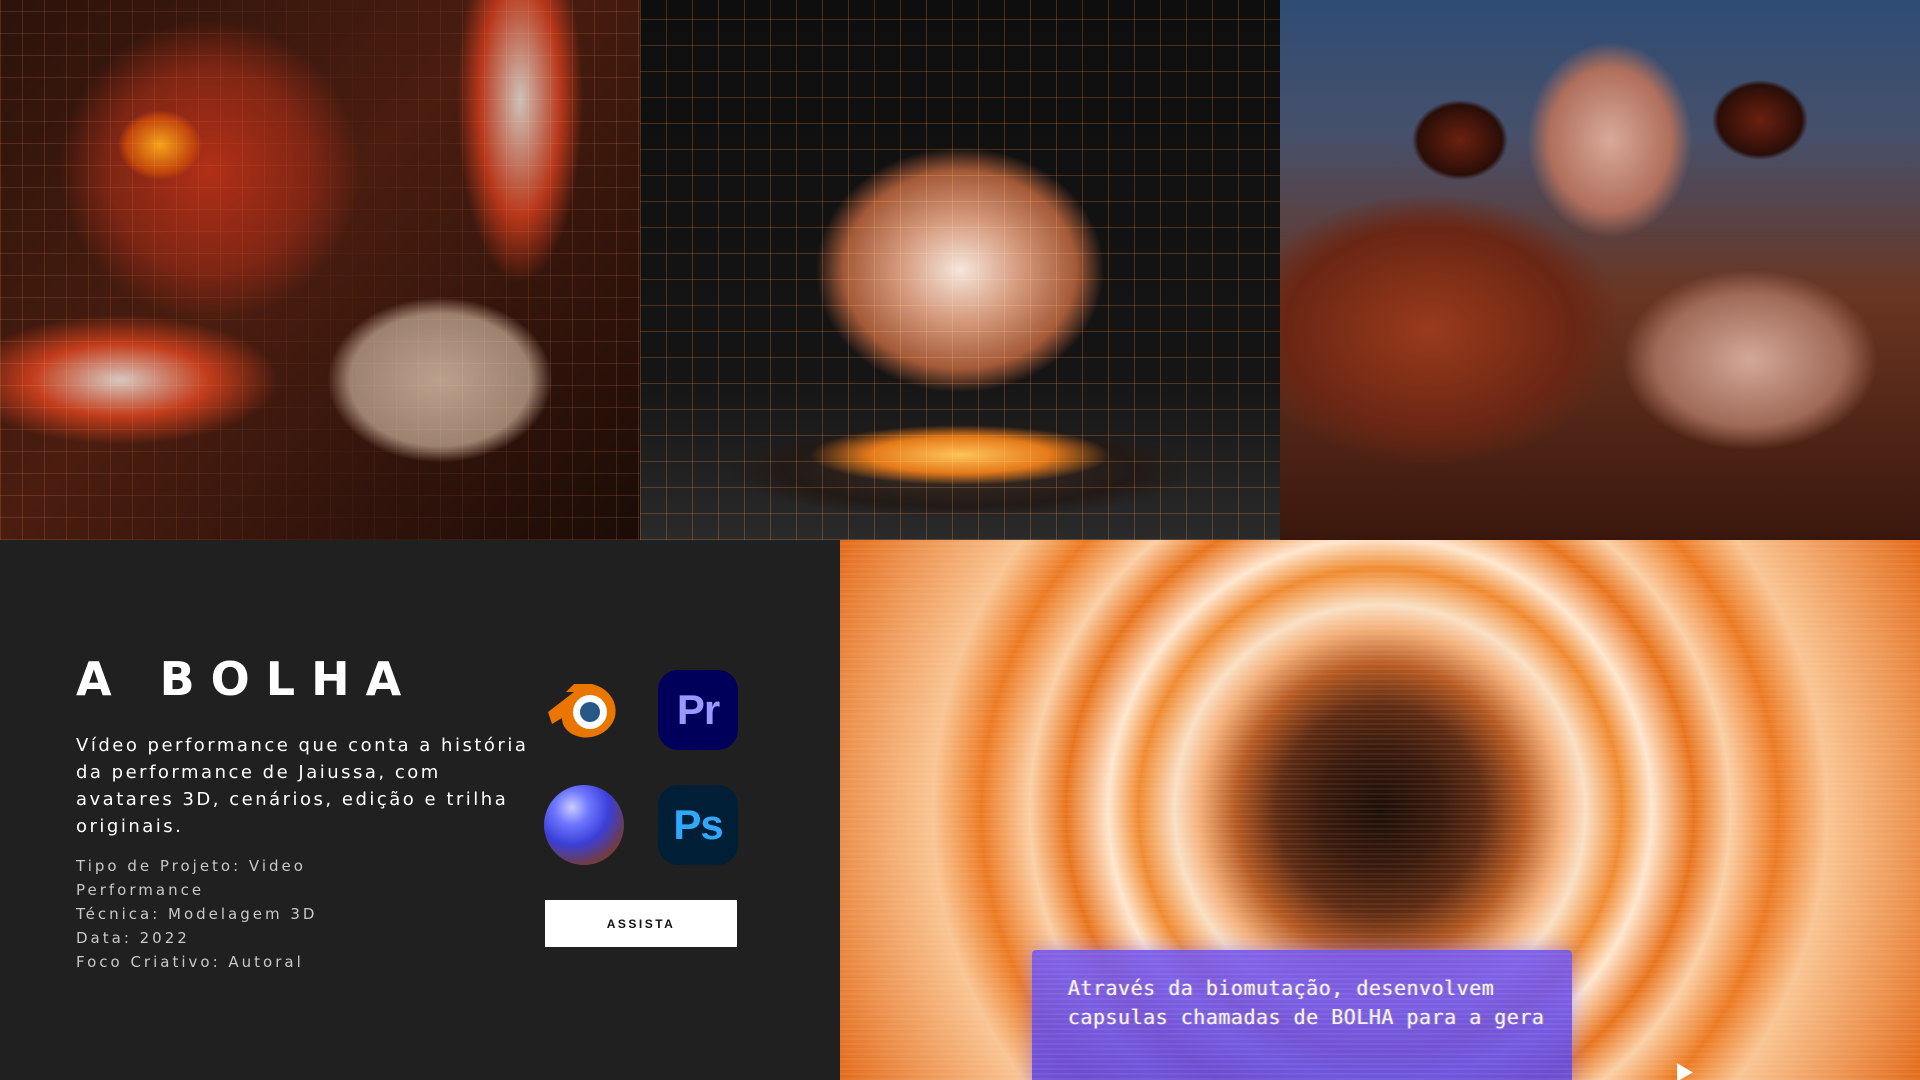  What do you see at coordinates (140, 890) in the screenshot?
I see `meta-project-type-cont: Performance` at bounding box center [140, 890].